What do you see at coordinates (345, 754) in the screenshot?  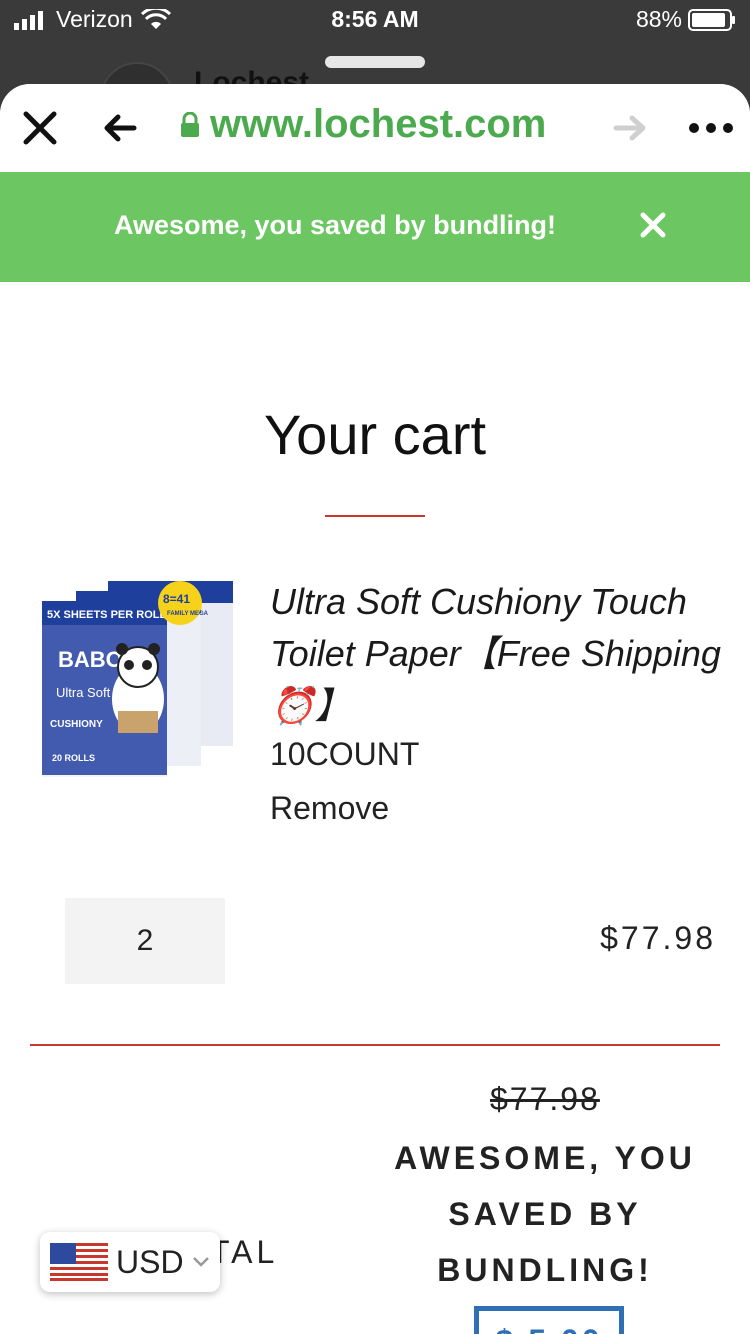 I see `product-variant: 10COUNT` at bounding box center [345, 754].